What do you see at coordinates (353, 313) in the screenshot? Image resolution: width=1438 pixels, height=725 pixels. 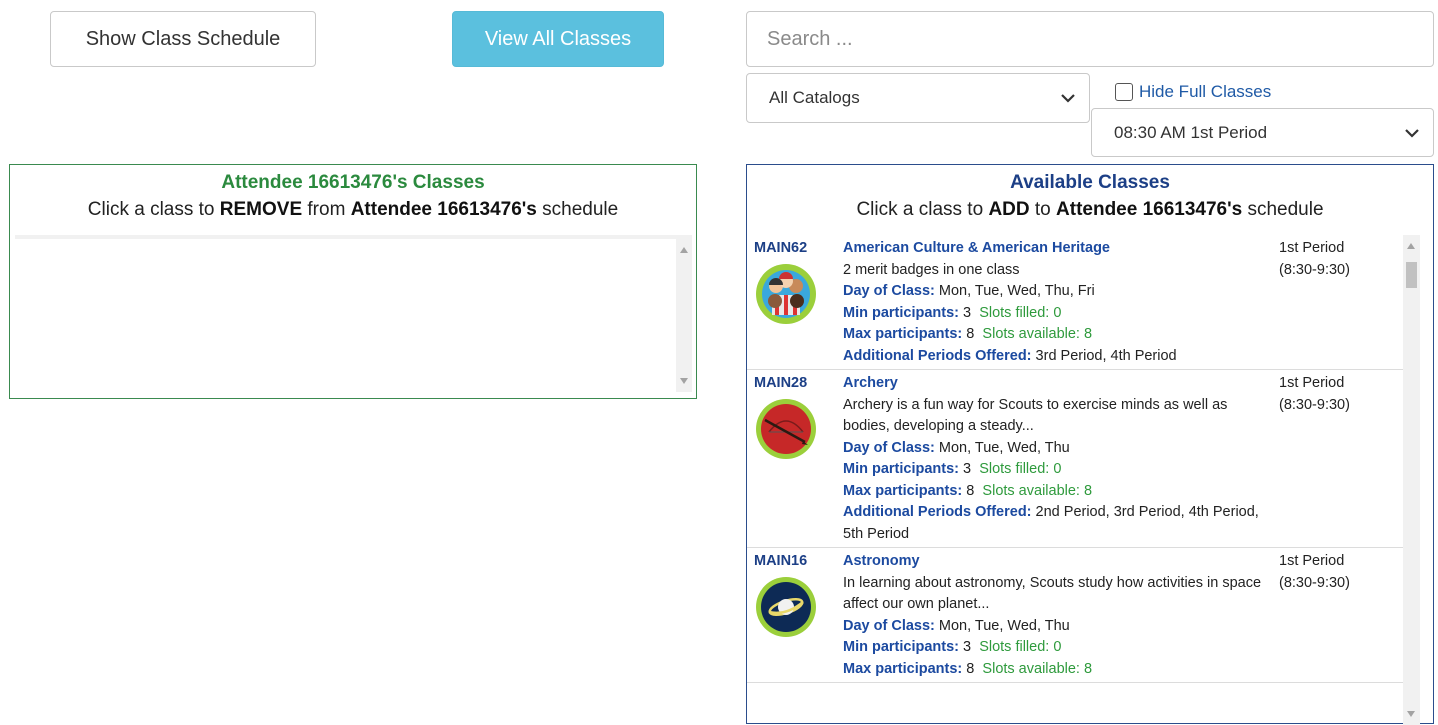 I see `attendee-classes-list` at bounding box center [353, 313].